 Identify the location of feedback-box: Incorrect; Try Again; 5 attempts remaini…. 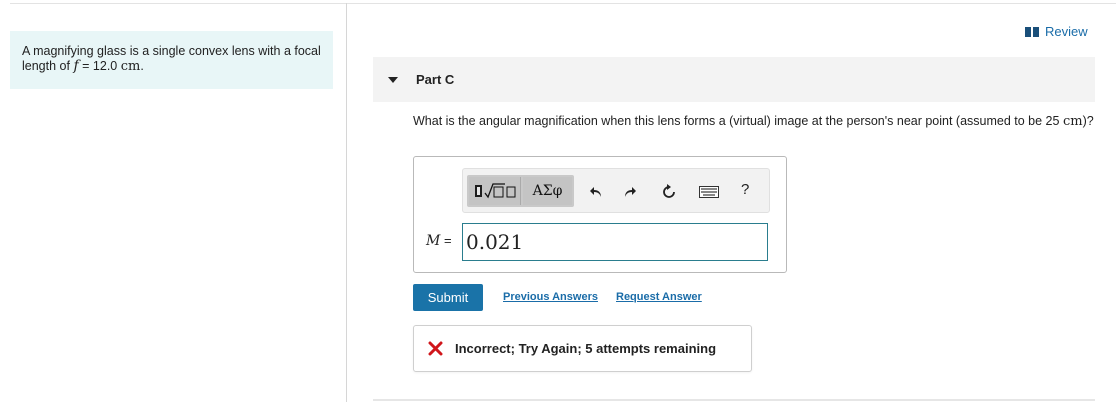
(582, 348).